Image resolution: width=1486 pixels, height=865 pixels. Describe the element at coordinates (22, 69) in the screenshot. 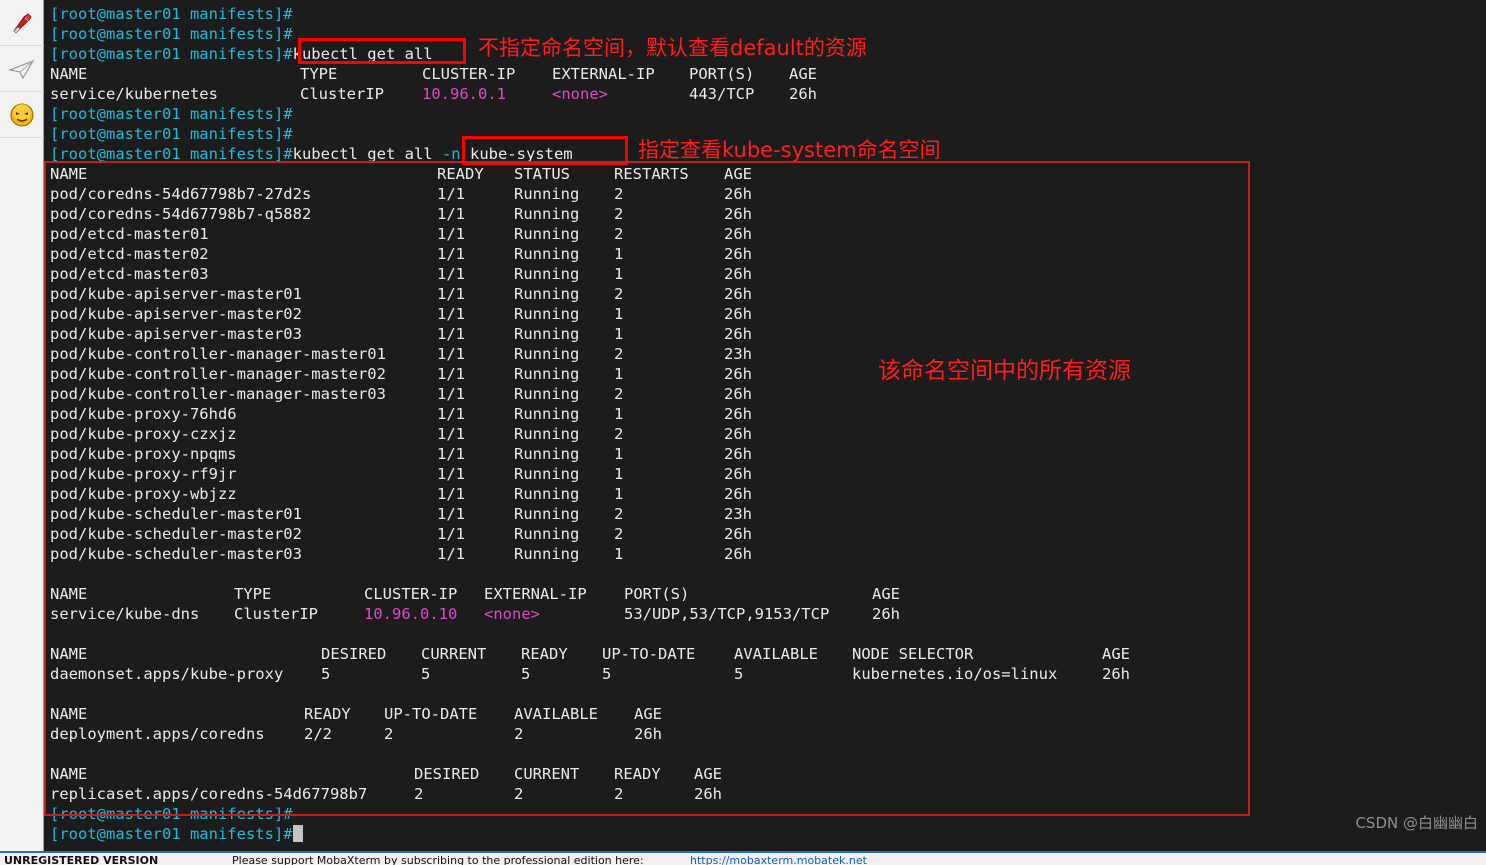

I see `send-icon` at that location.